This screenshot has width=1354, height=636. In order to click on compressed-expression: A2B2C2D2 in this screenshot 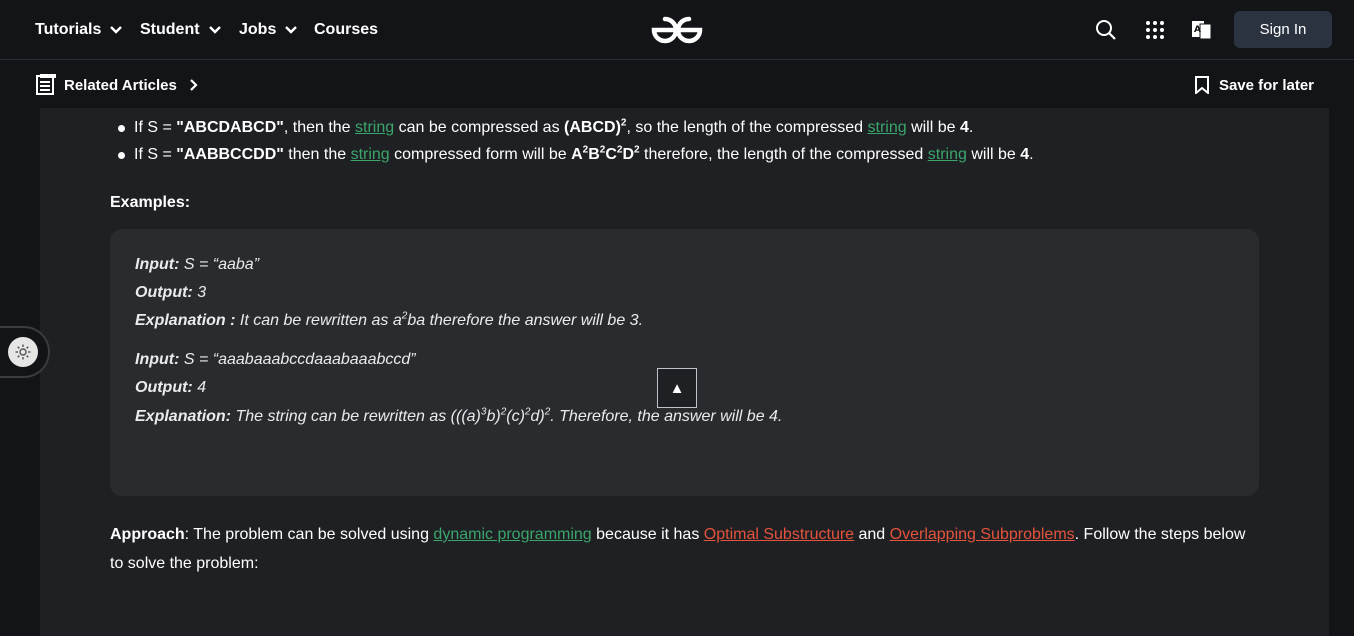, I will do `click(605, 154)`.